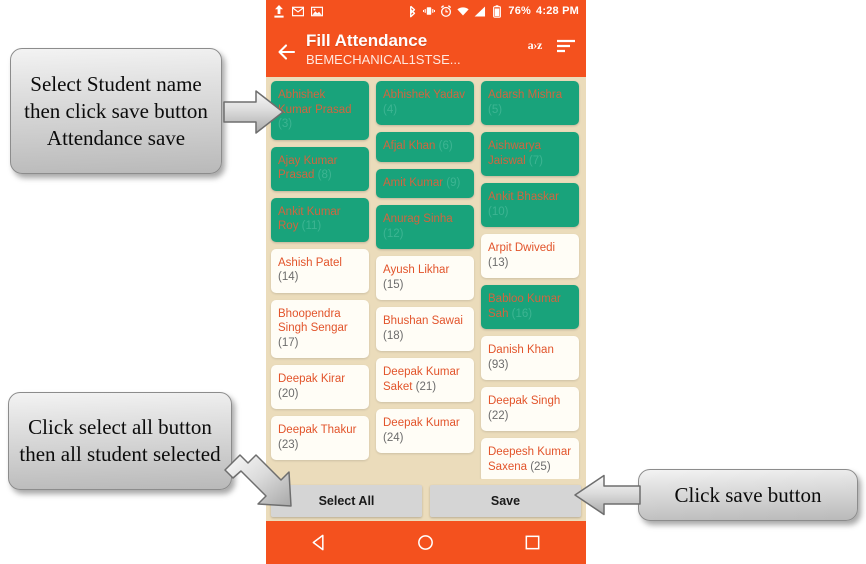 Image resolution: width=866 pixels, height=564 pixels. I want to click on student-cell: Abhishek Yadav (4), so click(425, 103).